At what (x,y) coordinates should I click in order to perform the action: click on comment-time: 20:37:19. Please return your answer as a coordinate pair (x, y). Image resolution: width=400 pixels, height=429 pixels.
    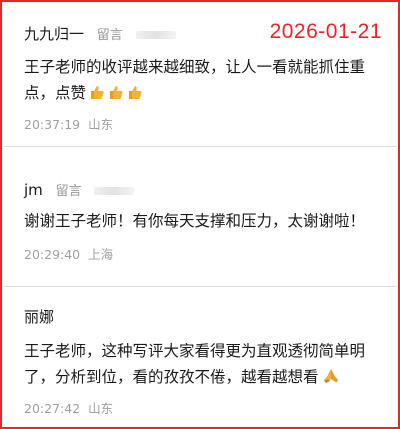
    Looking at the image, I should click on (52, 124).